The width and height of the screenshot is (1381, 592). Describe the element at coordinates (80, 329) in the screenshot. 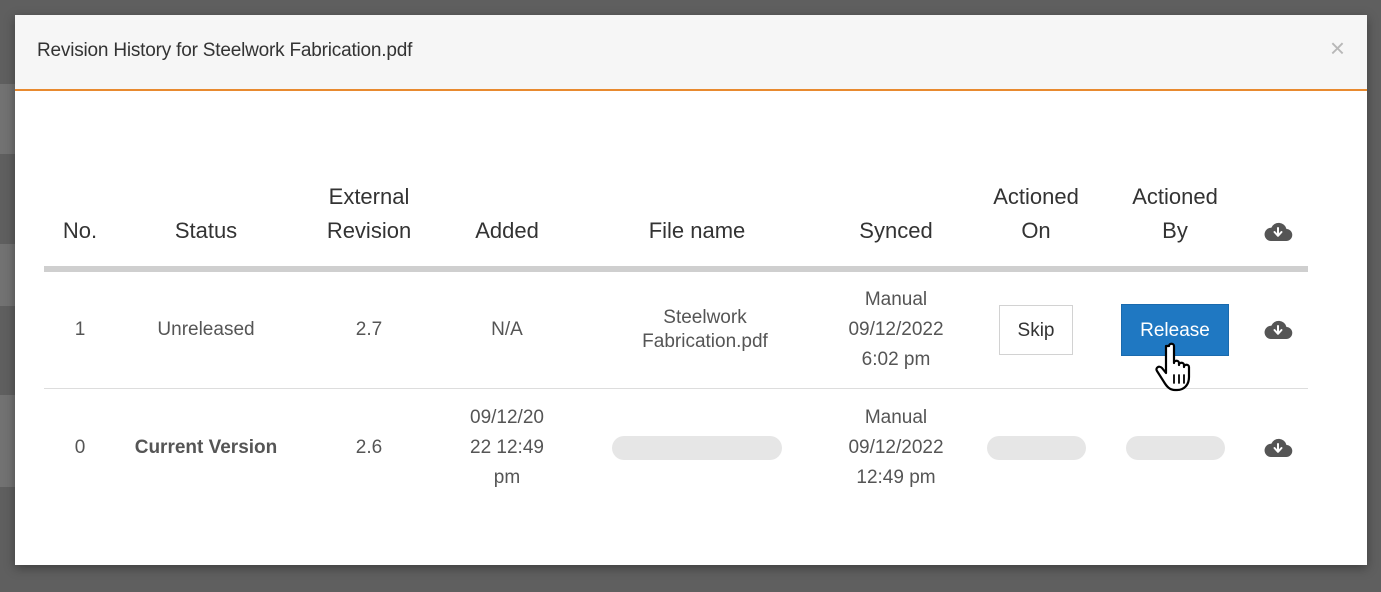

I see `cell-no: 1` at that location.